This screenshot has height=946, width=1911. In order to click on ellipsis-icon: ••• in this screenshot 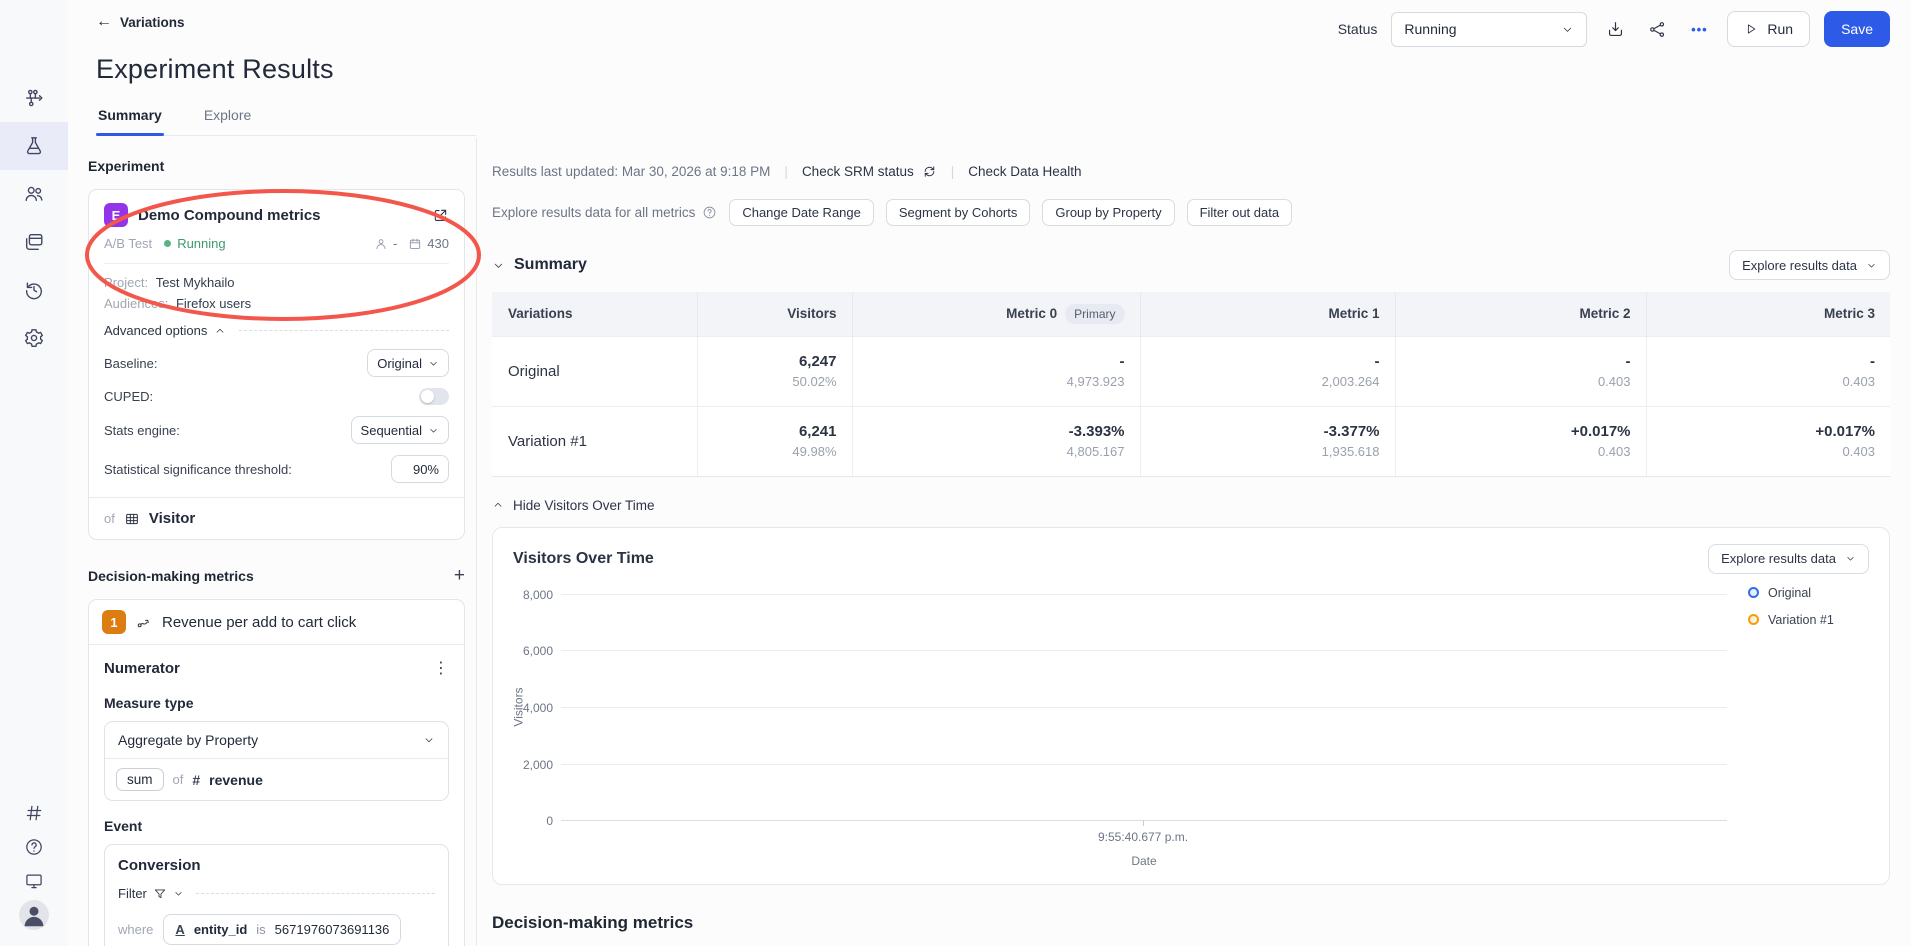, I will do `click(1699, 29)`.